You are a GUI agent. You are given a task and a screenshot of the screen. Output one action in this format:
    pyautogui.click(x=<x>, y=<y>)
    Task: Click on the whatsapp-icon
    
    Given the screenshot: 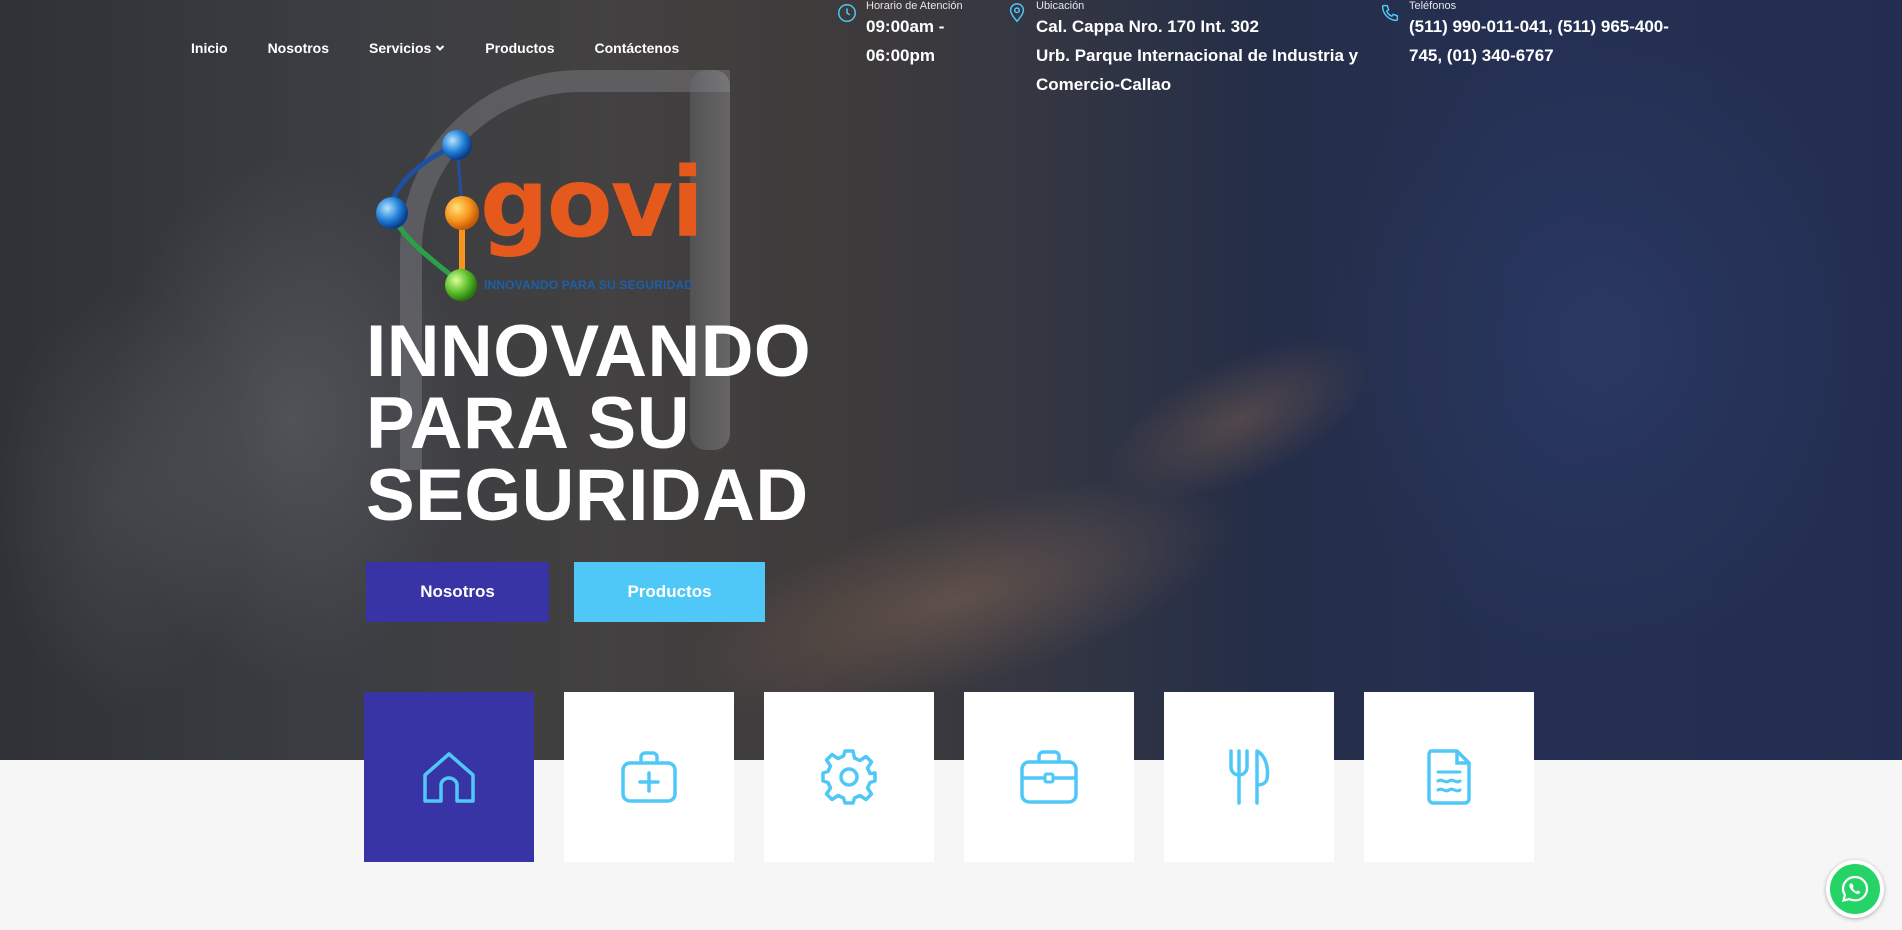 What is the action you would take?
    pyautogui.click(x=1855, y=889)
    